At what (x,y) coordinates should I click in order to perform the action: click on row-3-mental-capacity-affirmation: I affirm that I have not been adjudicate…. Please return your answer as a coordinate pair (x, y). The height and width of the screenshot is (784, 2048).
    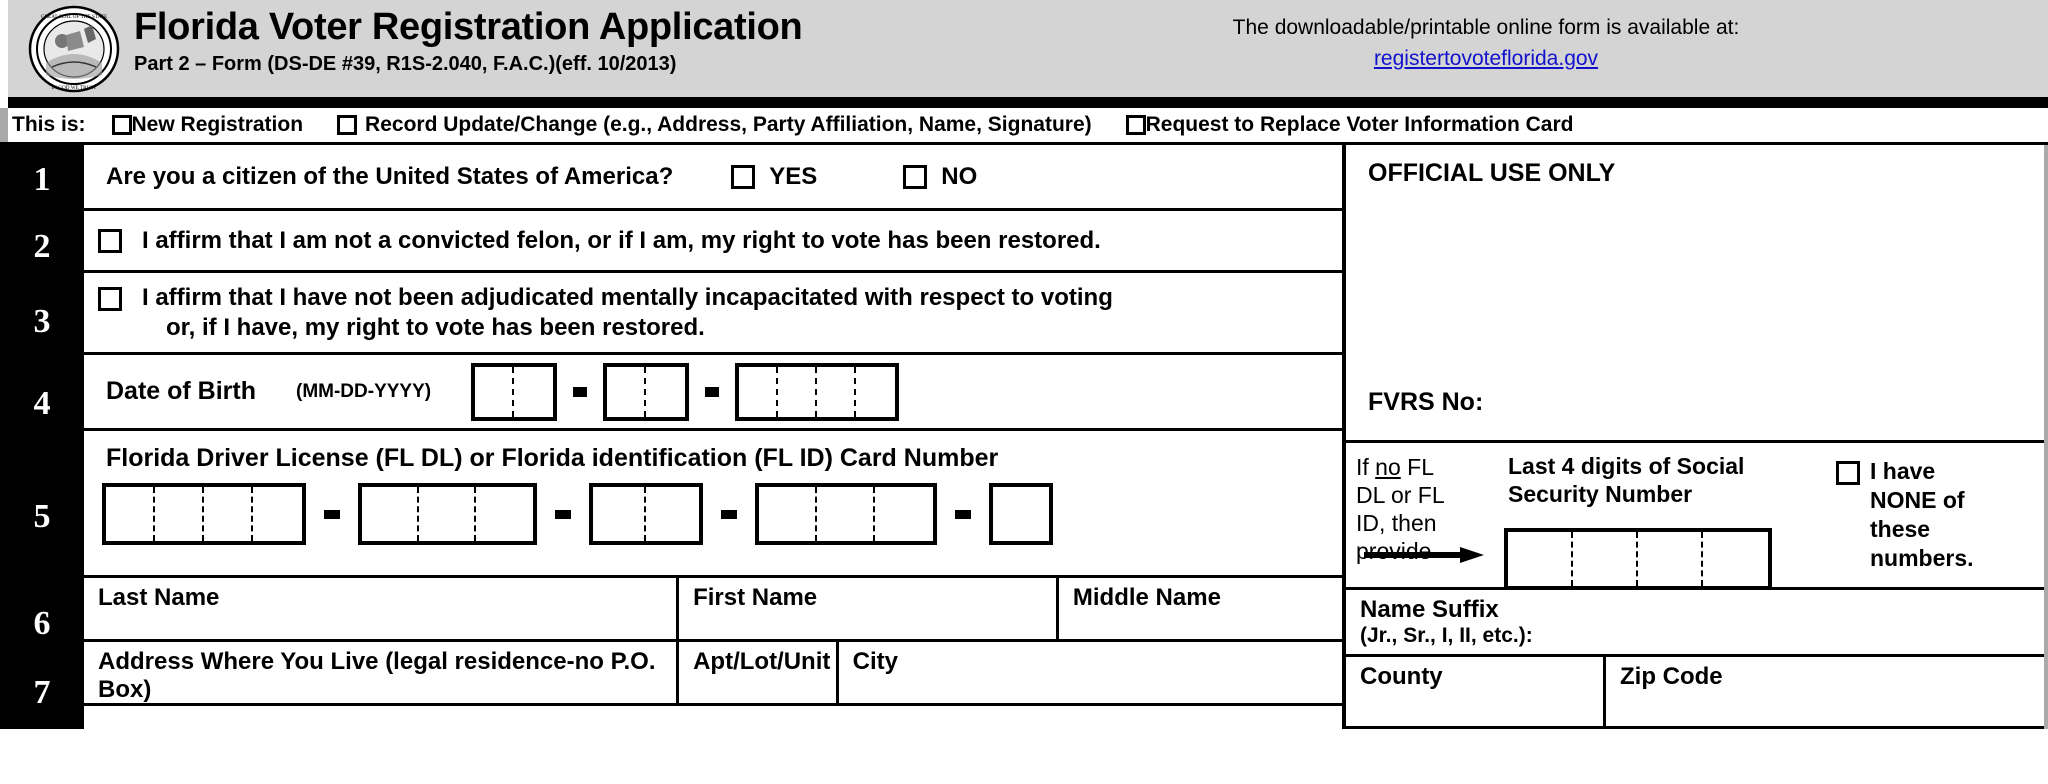
    Looking at the image, I should click on (713, 314).